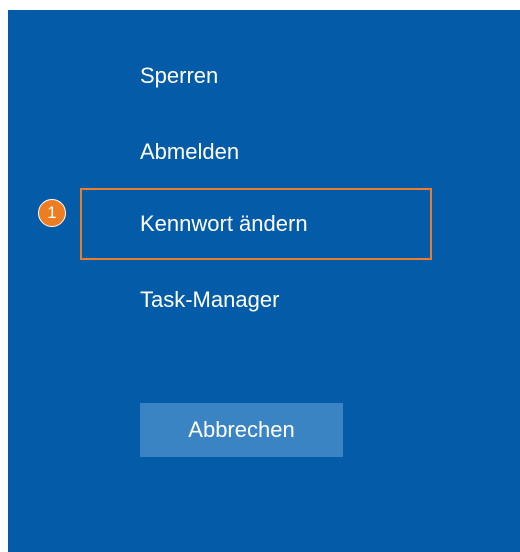 The height and width of the screenshot is (552, 520). I want to click on menu-item-logout: Abmelden, so click(189, 152).